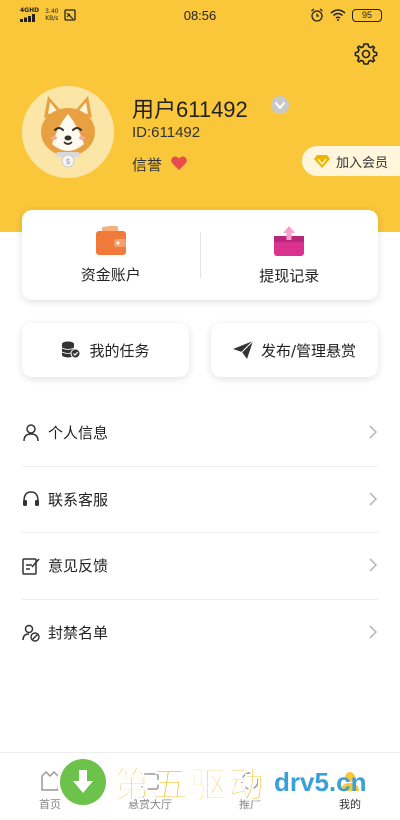 The width and height of the screenshot is (400, 820). I want to click on avatar: $, so click(68, 132).